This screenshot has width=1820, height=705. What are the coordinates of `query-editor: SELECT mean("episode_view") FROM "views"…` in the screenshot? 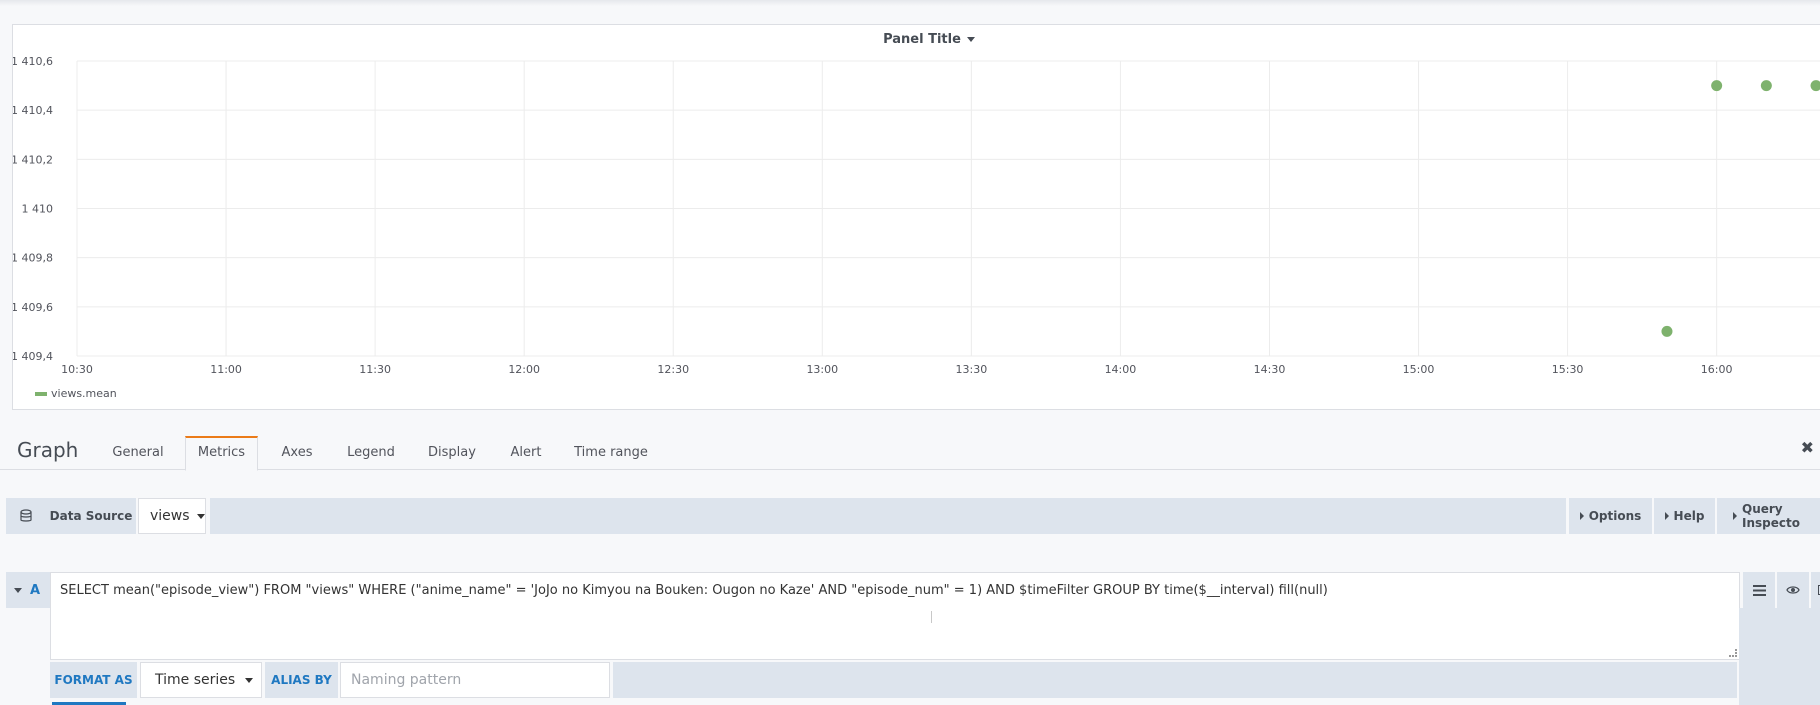 It's located at (895, 616).